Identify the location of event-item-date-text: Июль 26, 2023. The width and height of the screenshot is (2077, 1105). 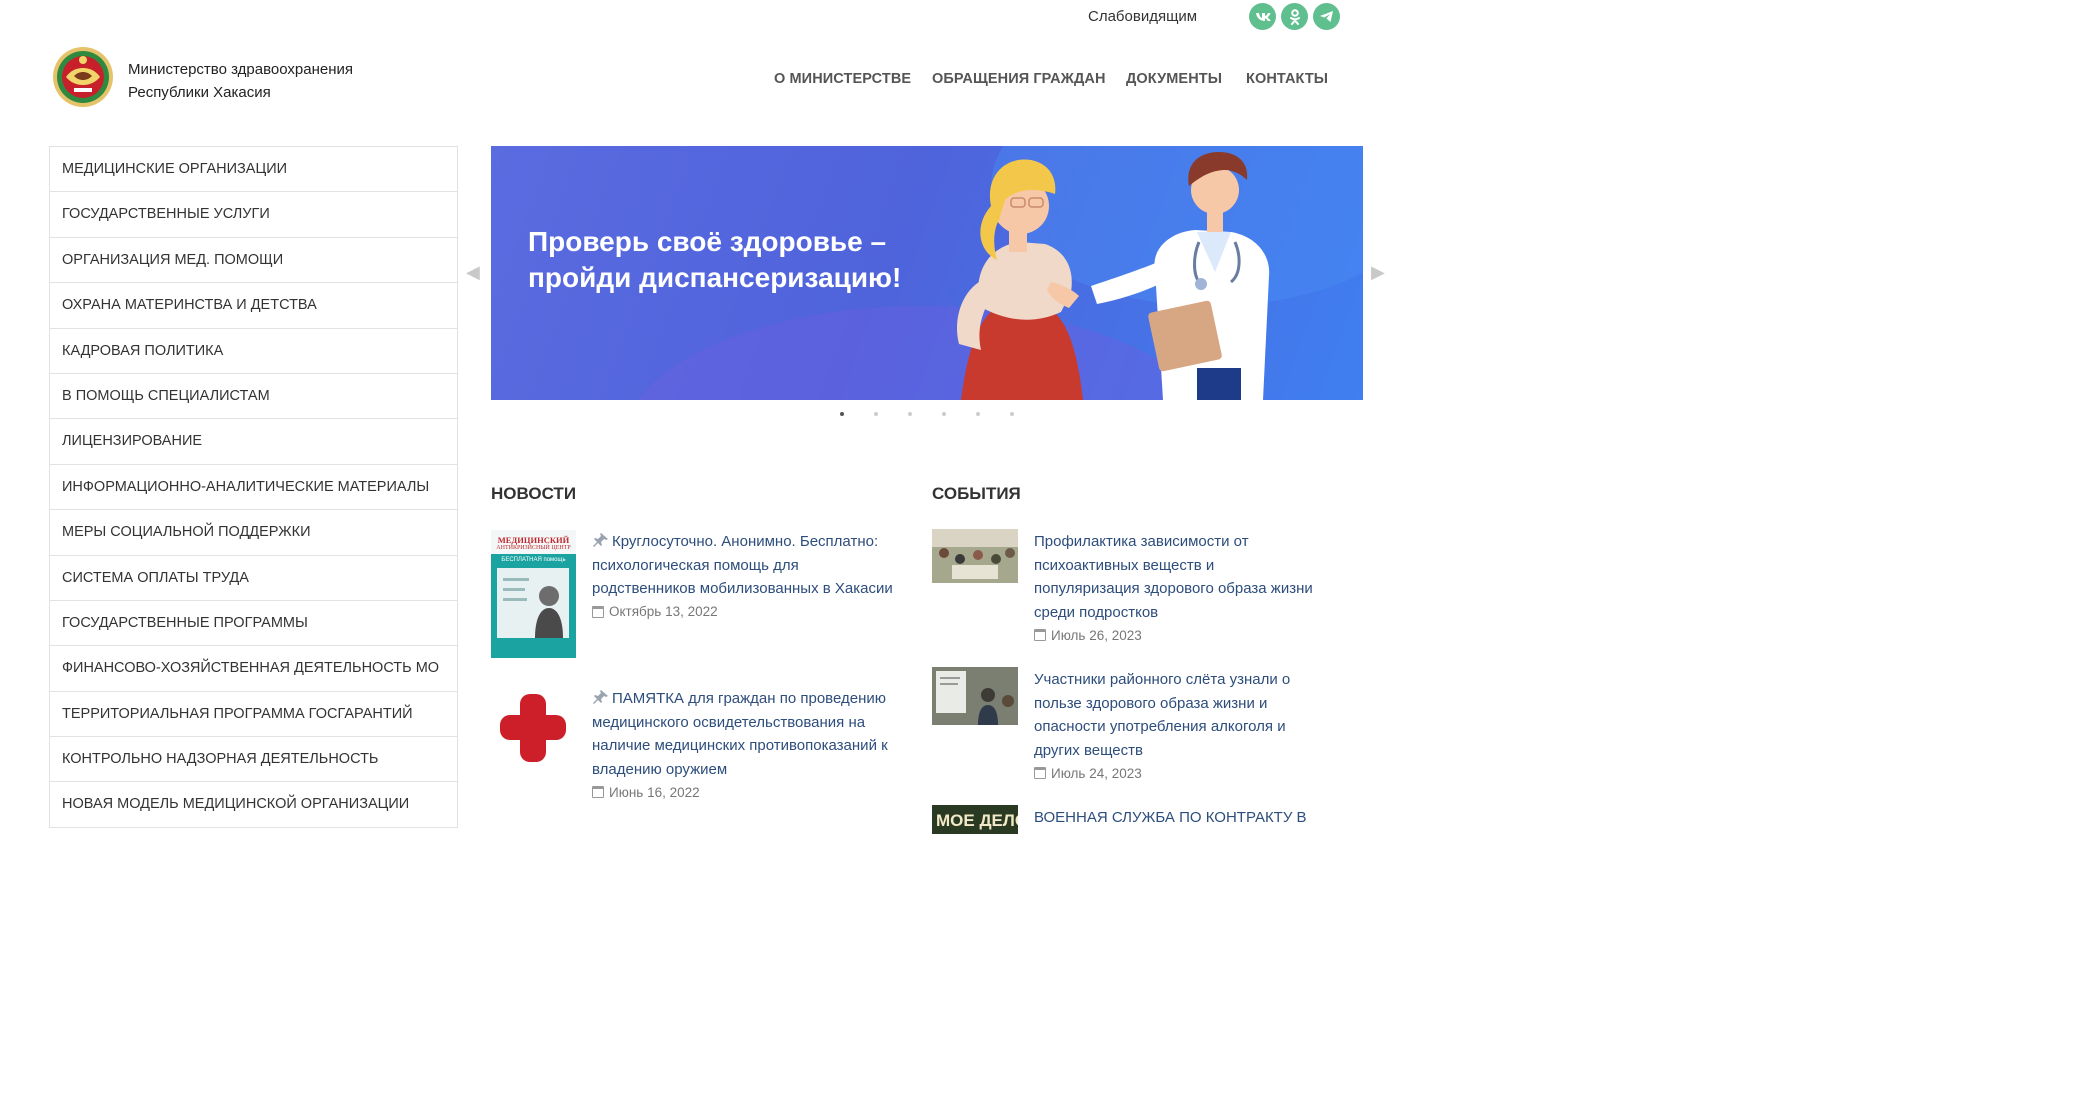
(1096, 635).